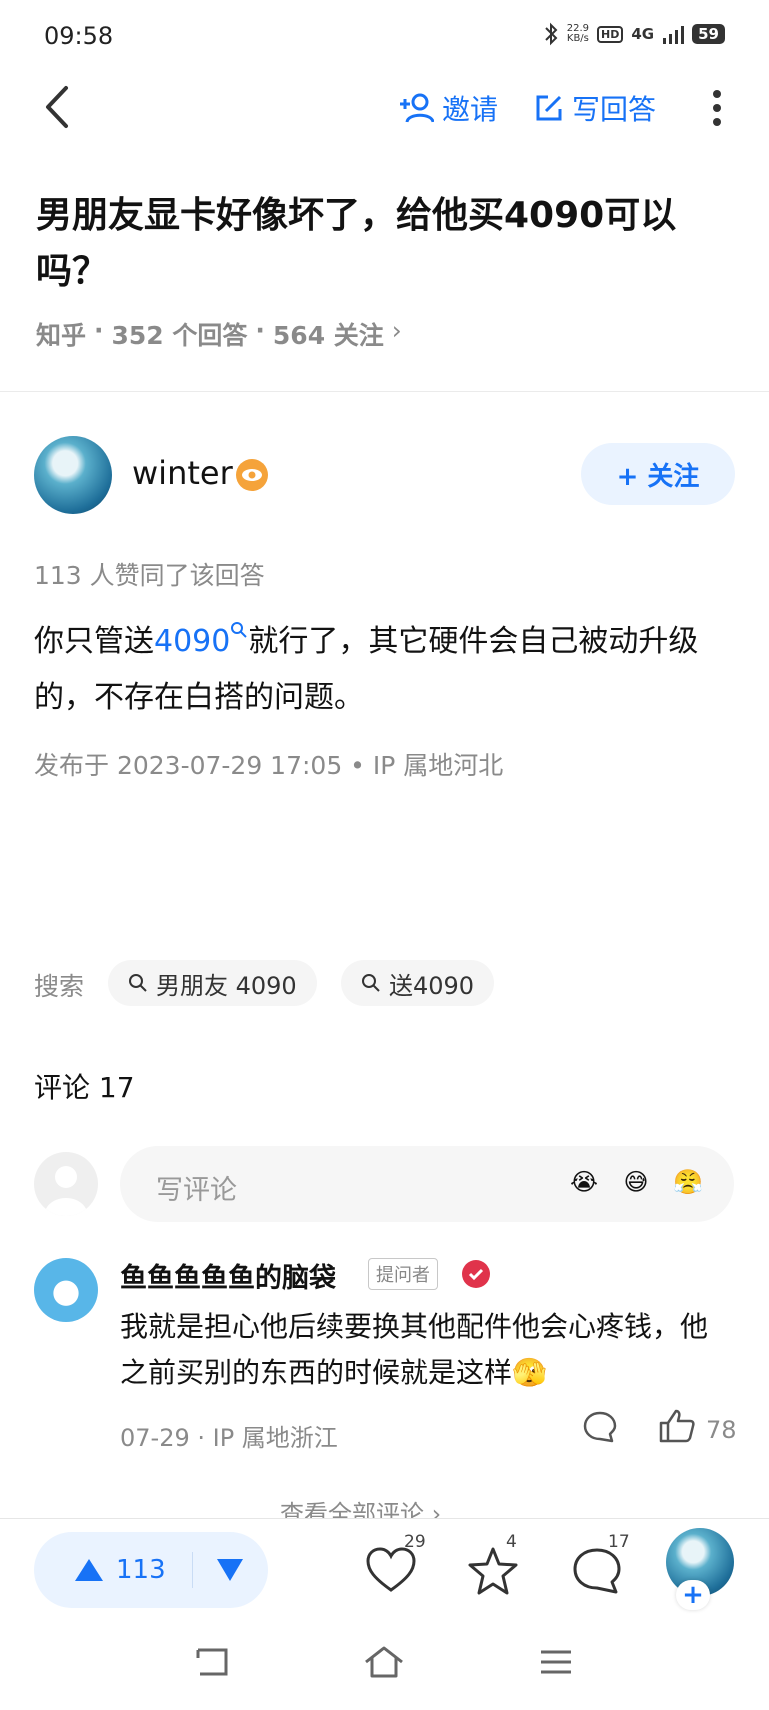 The width and height of the screenshot is (769, 1710). I want to click on search-chip: 送4090, so click(418, 983).